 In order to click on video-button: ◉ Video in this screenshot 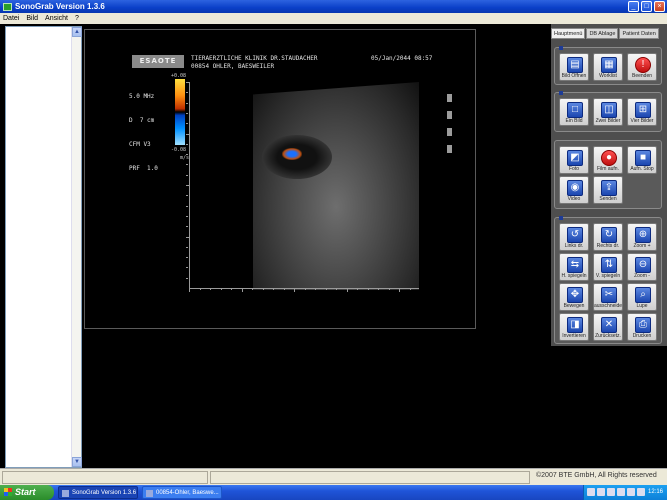, I will do `click(574, 190)`.